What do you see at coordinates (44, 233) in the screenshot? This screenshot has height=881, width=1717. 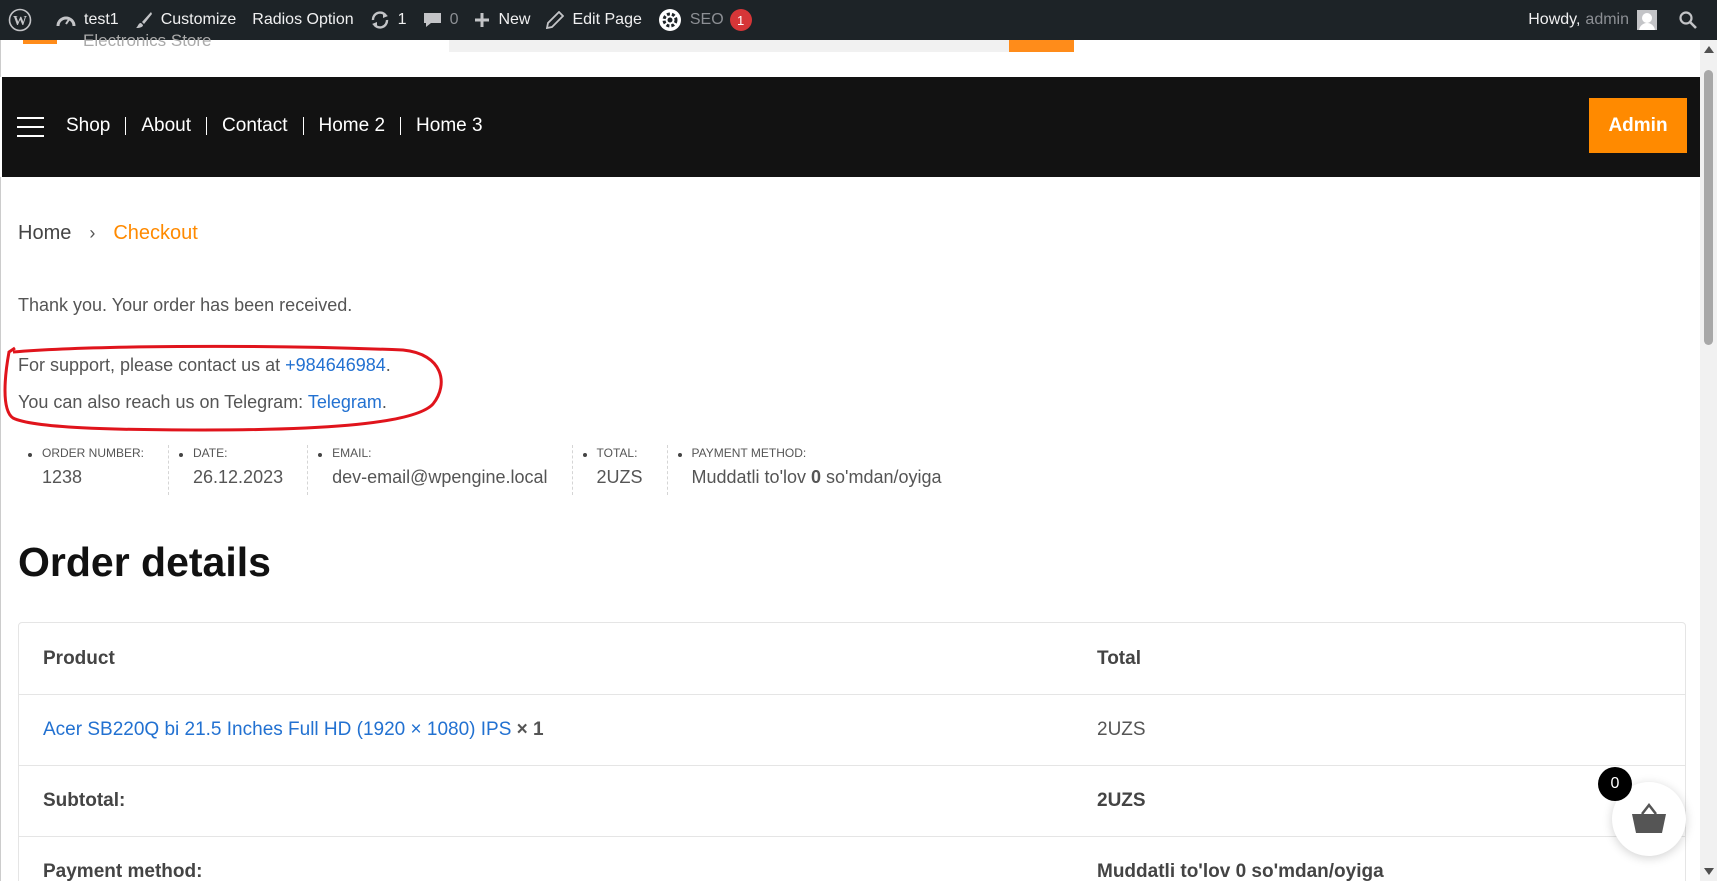 I see `breadcrumb-home: Home` at bounding box center [44, 233].